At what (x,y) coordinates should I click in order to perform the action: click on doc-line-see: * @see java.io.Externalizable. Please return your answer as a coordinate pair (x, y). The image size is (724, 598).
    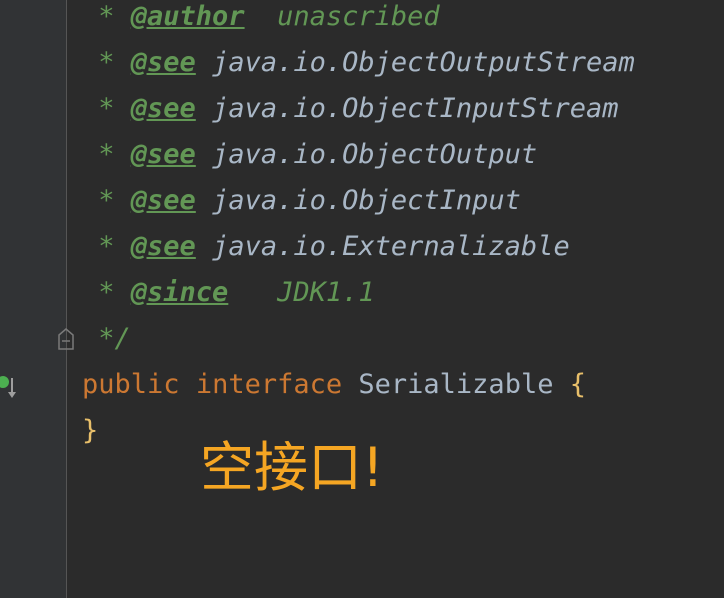
    Looking at the image, I should click on (326, 247).